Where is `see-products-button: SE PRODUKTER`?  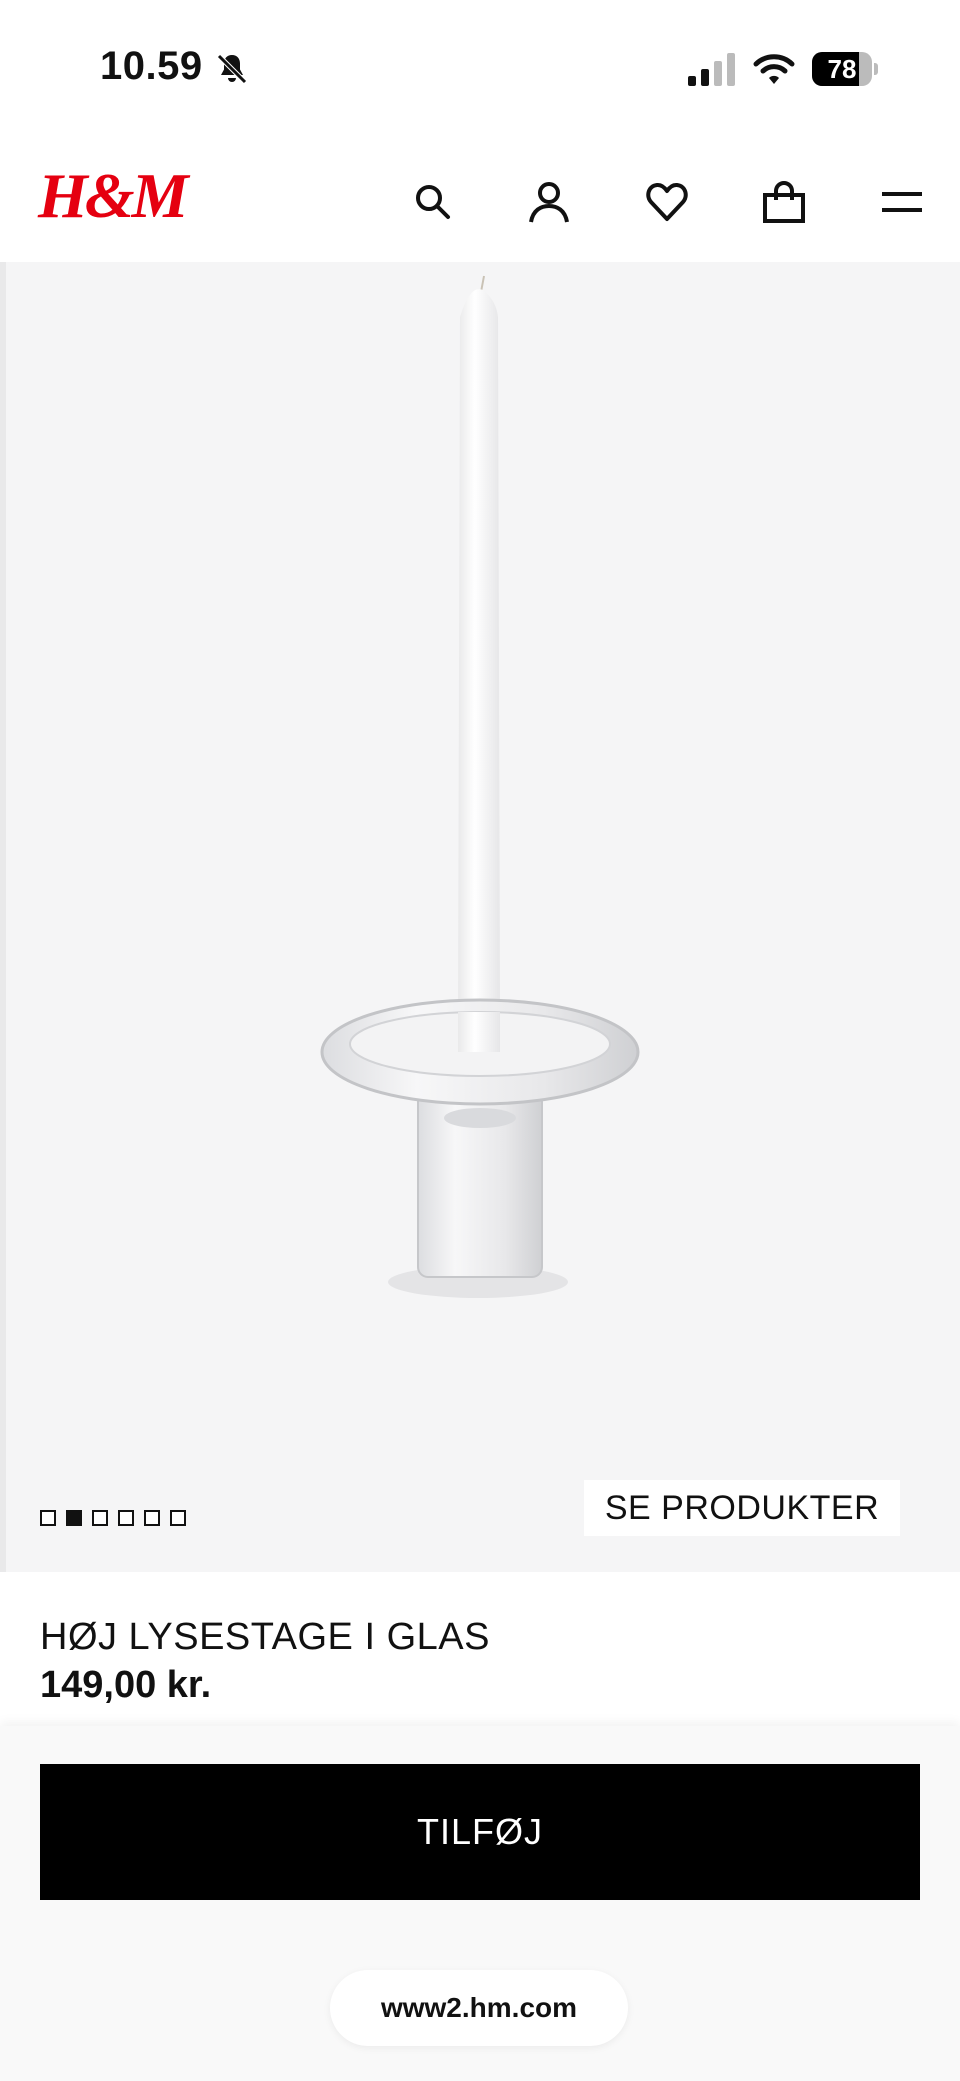
see-products-button: SE PRODUKTER is located at coordinates (742, 1508).